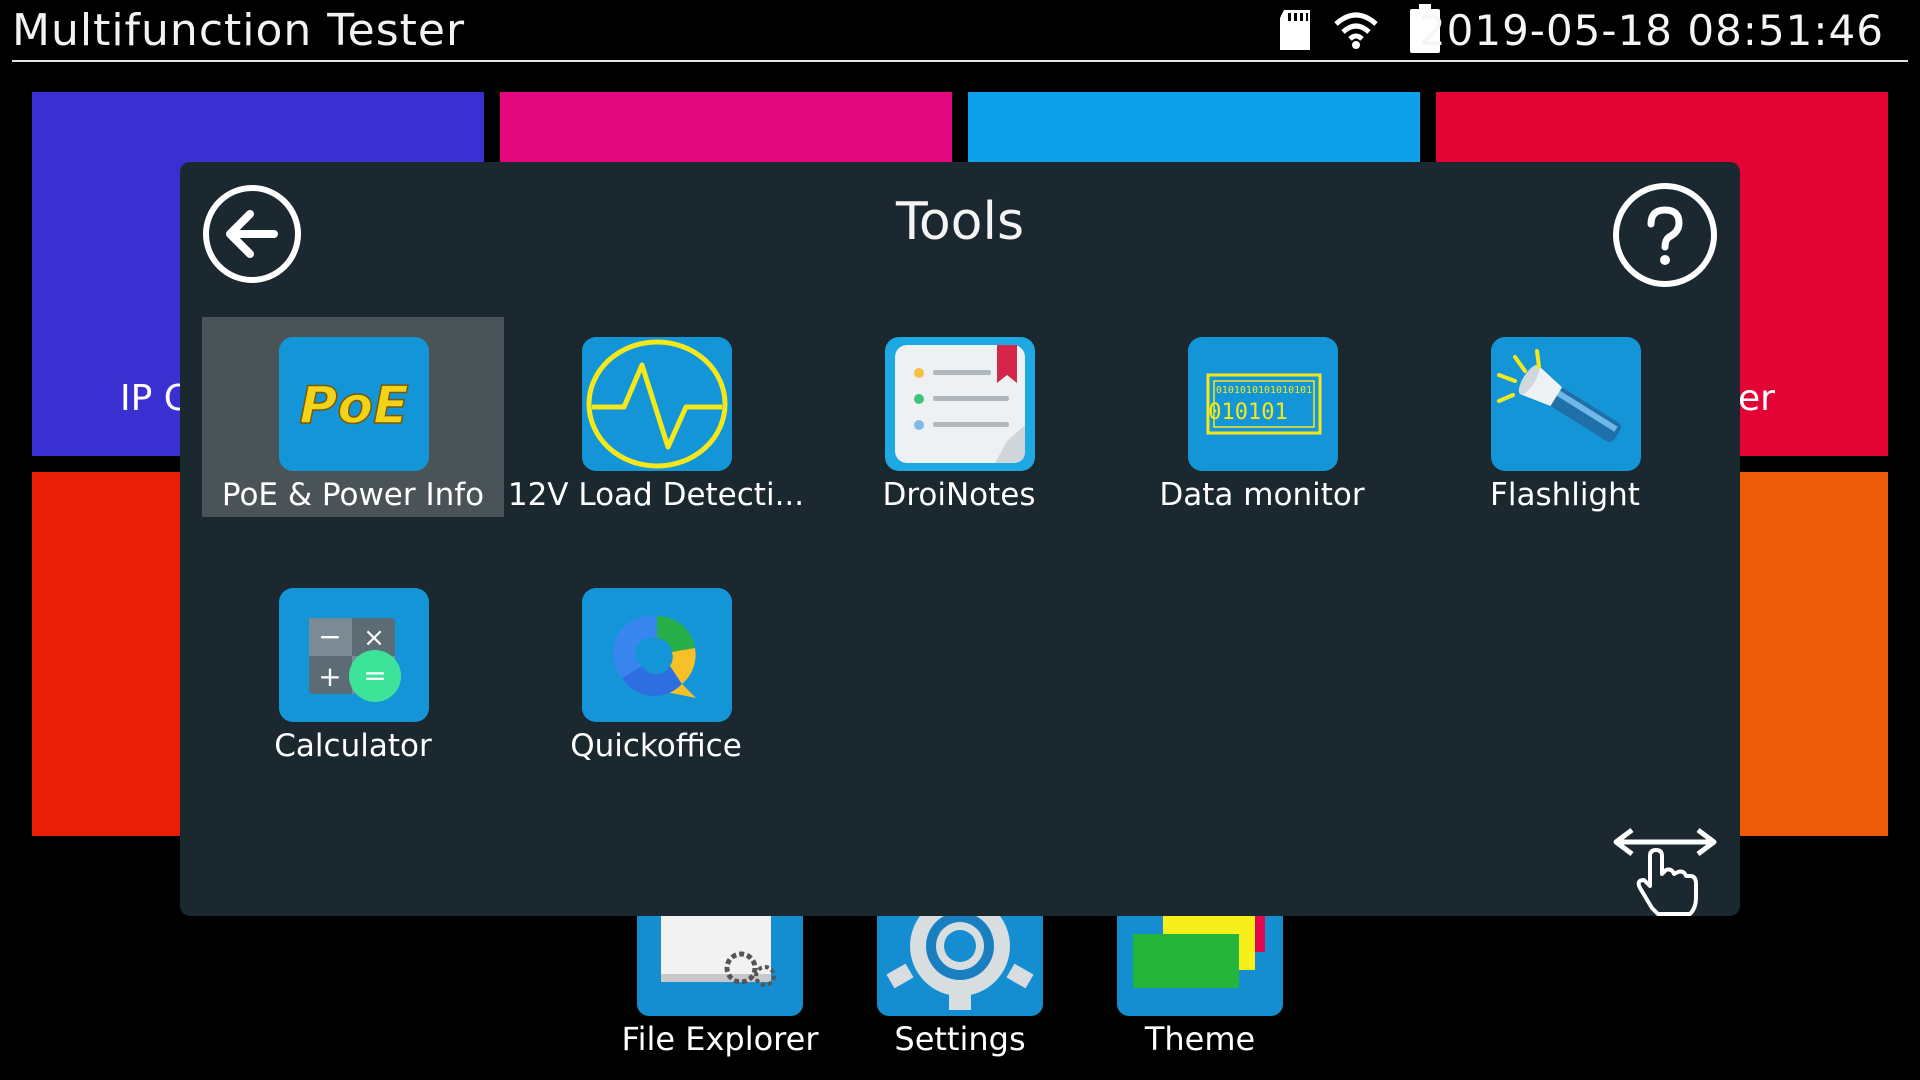  Describe the element at coordinates (1756, 398) in the screenshot. I see `red-tile-label: er` at that location.